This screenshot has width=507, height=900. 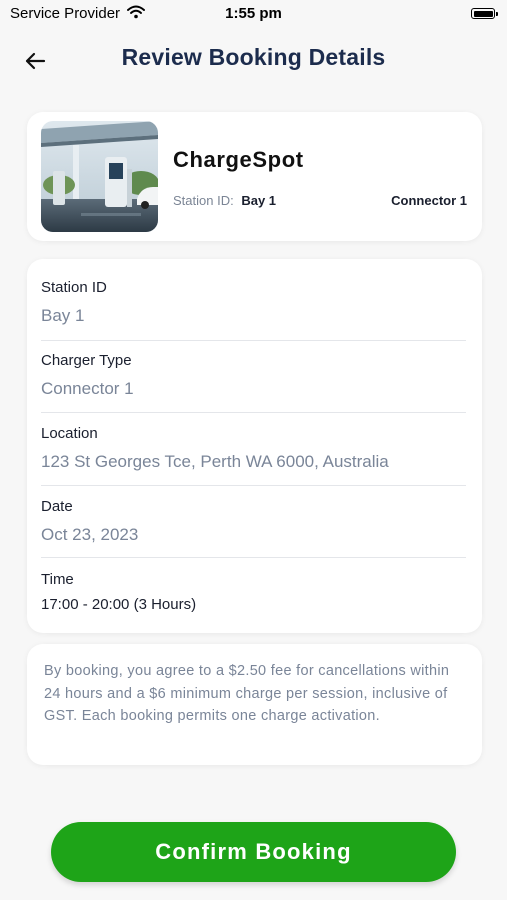 I want to click on battery-icon, so click(x=483, y=13).